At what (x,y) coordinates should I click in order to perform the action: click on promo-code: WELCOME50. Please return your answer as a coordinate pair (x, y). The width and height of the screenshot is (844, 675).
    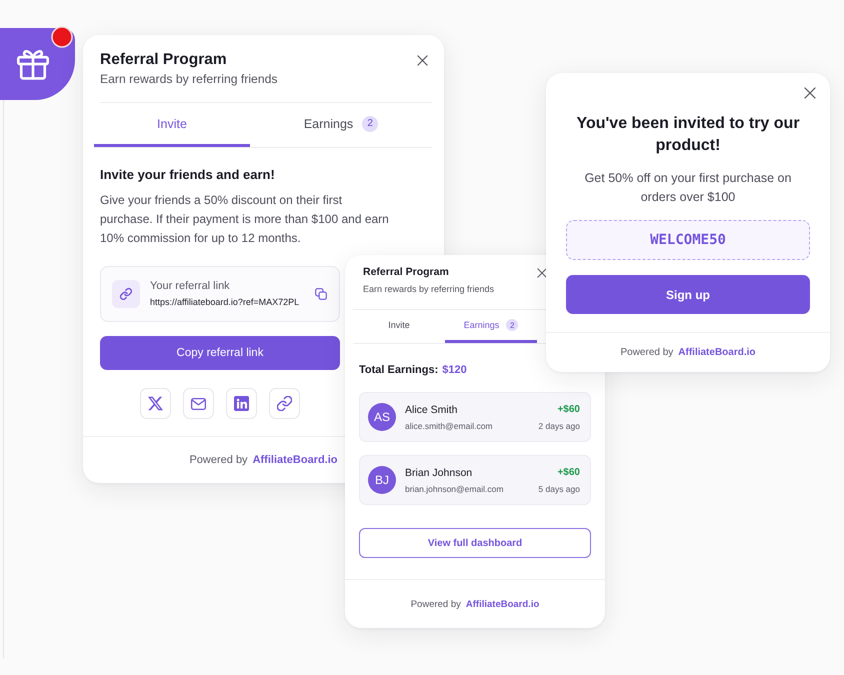
    Looking at the image, I should click on (688, 240).